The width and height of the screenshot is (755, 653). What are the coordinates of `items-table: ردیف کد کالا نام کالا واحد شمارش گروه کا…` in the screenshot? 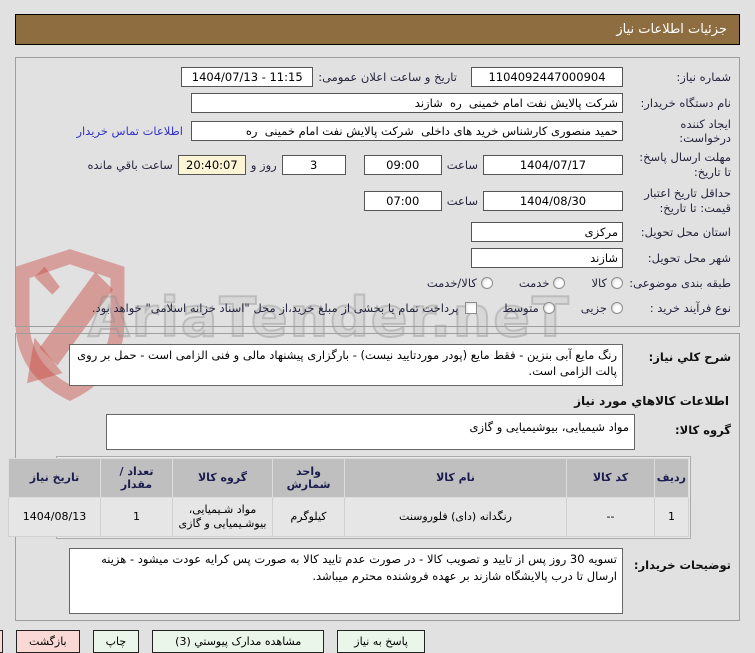 It's located at (348, 497).